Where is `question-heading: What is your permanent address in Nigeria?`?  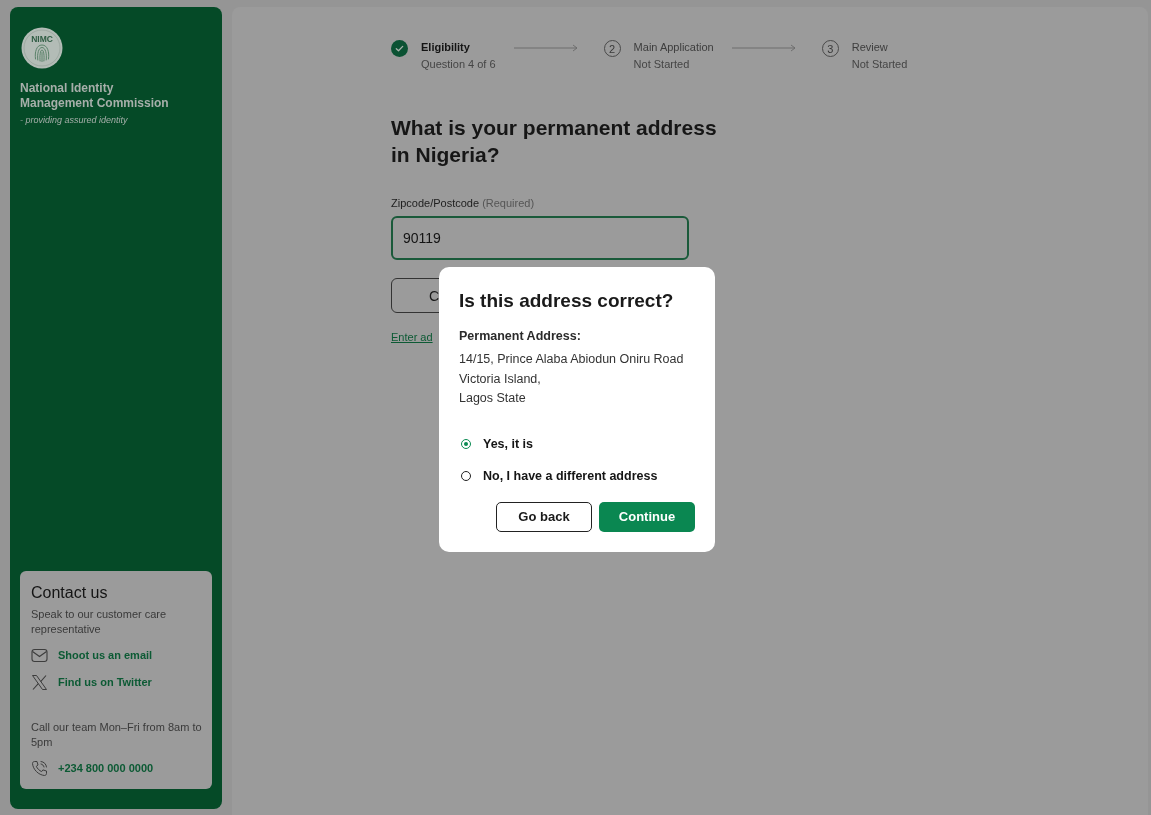
question-heading: What is your permanent address in Nigeria? is located at coordinates (554, 141).